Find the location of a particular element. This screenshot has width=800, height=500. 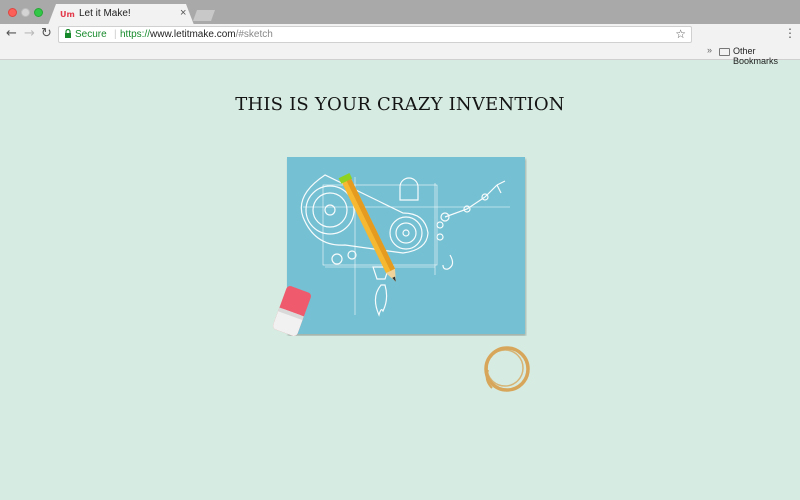

url-path: /#sketch is located at coordinates (254, 34).